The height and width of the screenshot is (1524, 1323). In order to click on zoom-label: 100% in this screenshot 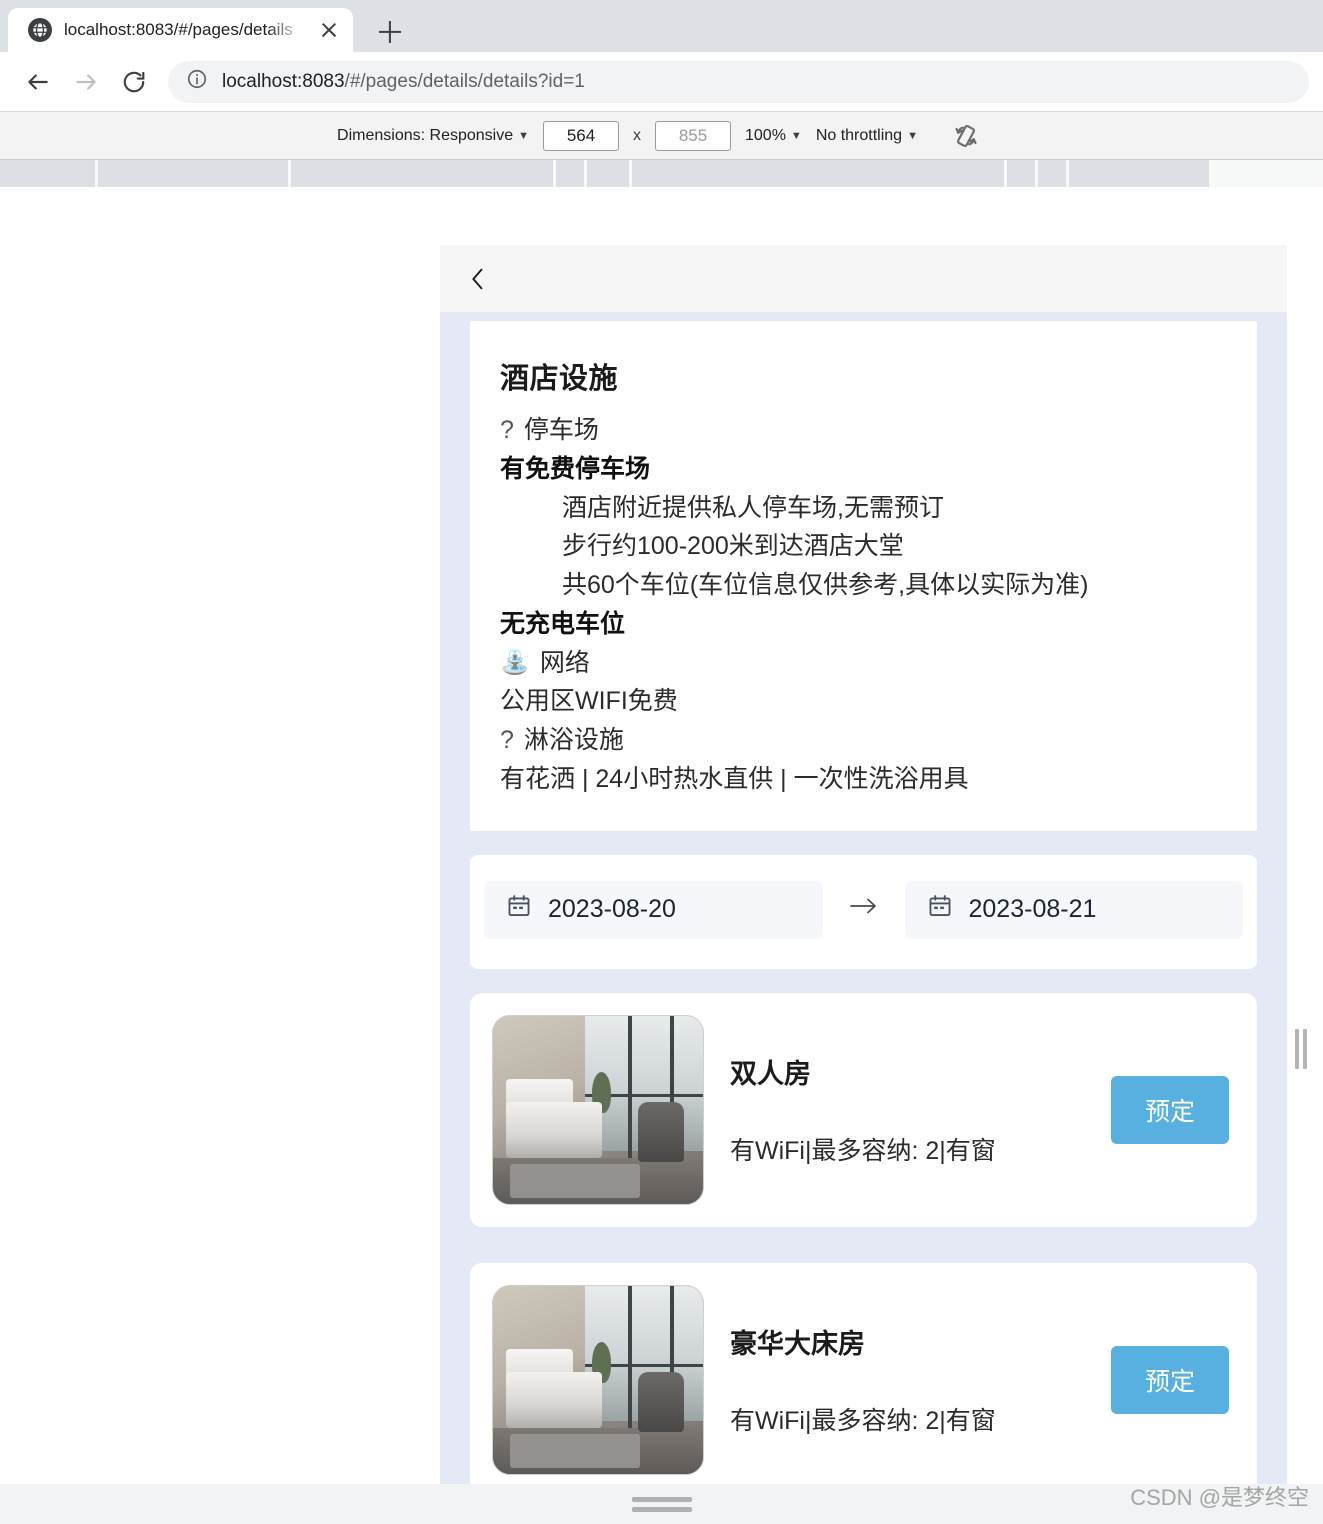, I will do `click(765, 135)`.